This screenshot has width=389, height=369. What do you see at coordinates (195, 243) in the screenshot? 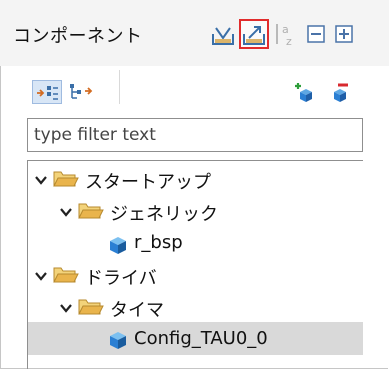
I see `tree-item-r-bsp: r_bsp` at bounding box center [195, 243].